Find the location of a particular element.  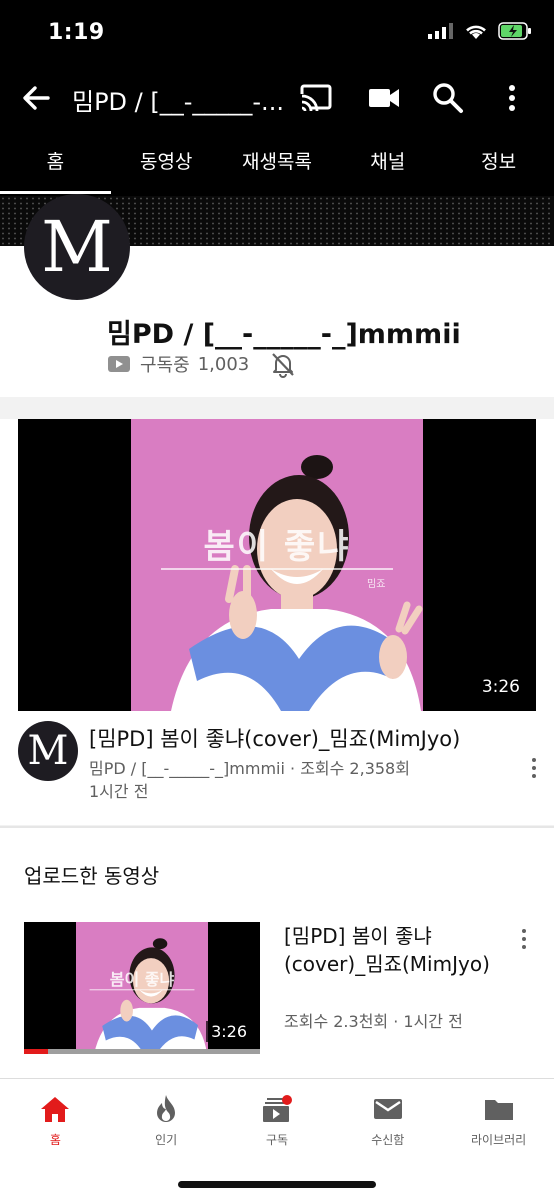

upload-thumbnail-text: 봄이 좋냐 is located at coordinates (142, 979).